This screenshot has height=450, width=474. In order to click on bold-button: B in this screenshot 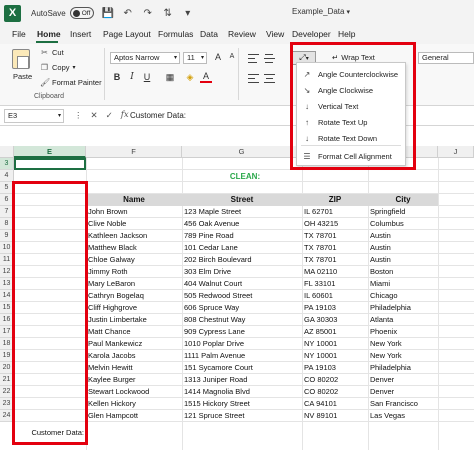, I will do `click(117, 77)`.